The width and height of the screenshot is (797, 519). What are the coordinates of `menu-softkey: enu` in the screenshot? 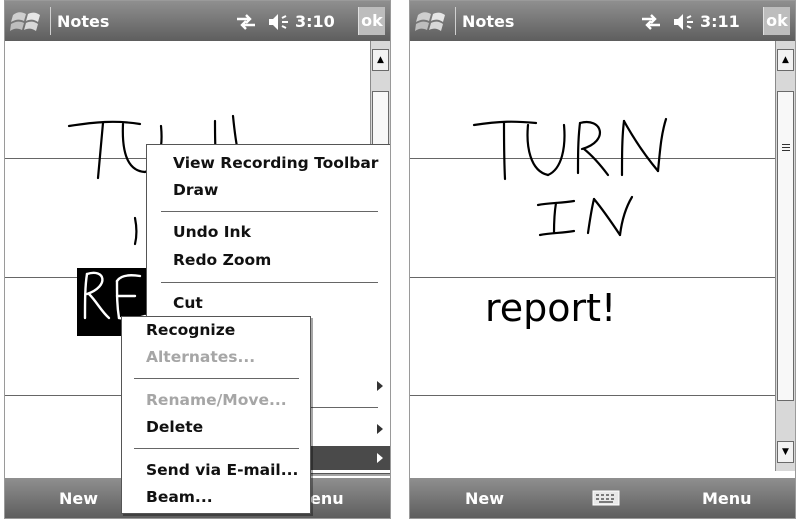 It's located at (327, 498).